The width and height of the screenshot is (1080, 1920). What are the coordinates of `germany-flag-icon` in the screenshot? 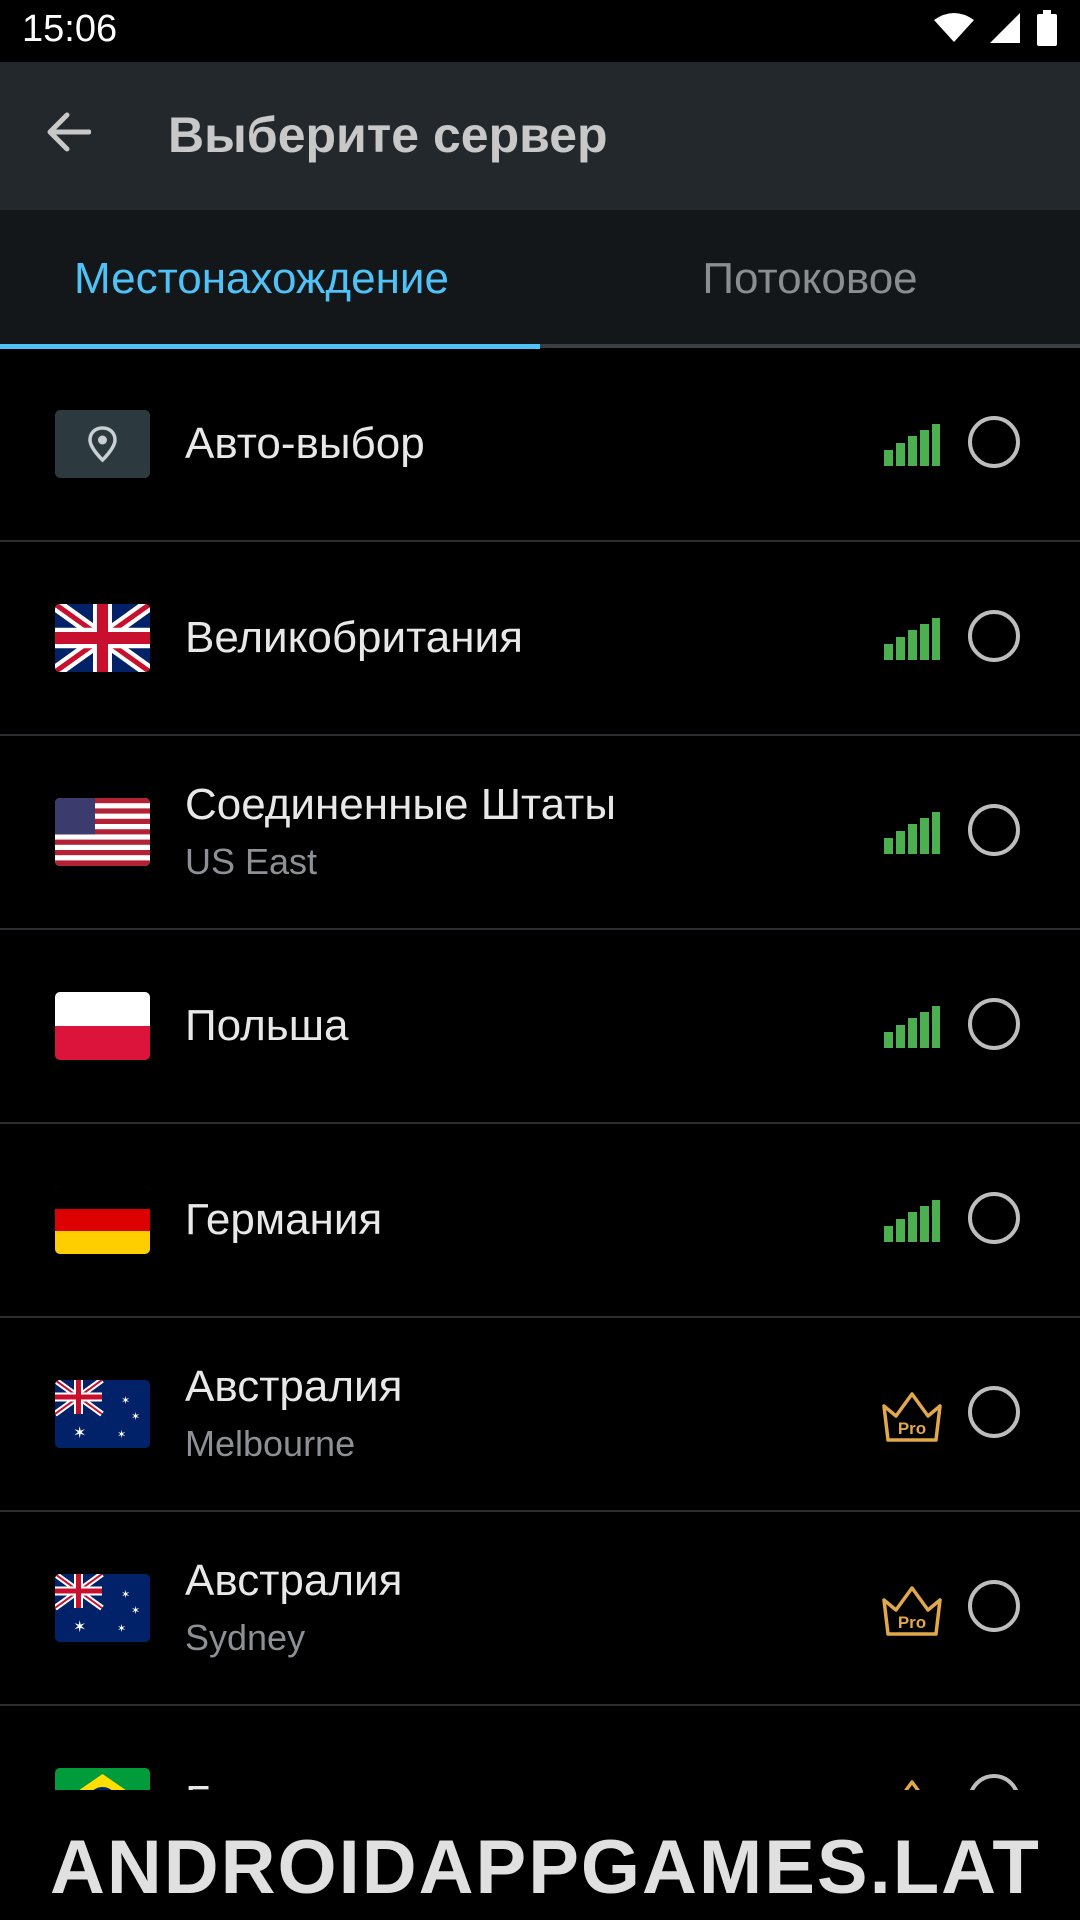 It's located at (102, 1220).